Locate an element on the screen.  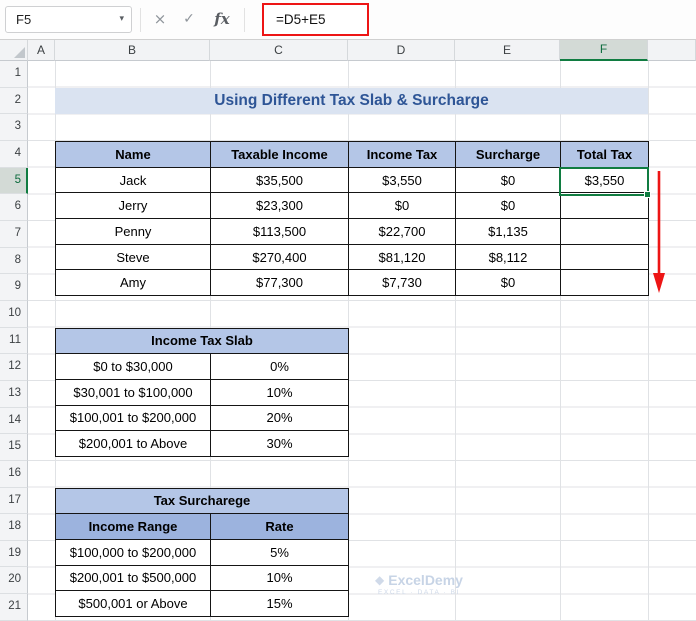
table-row: Steve $270,400 $81,120 $8,112 is located at coordinates (352, 257).